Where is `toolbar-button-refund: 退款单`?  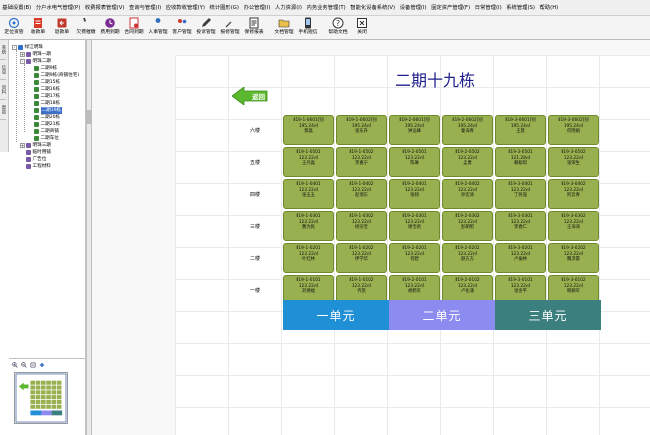 toolbar-button-refund: 退款单 is located at coordinates (62, 28).